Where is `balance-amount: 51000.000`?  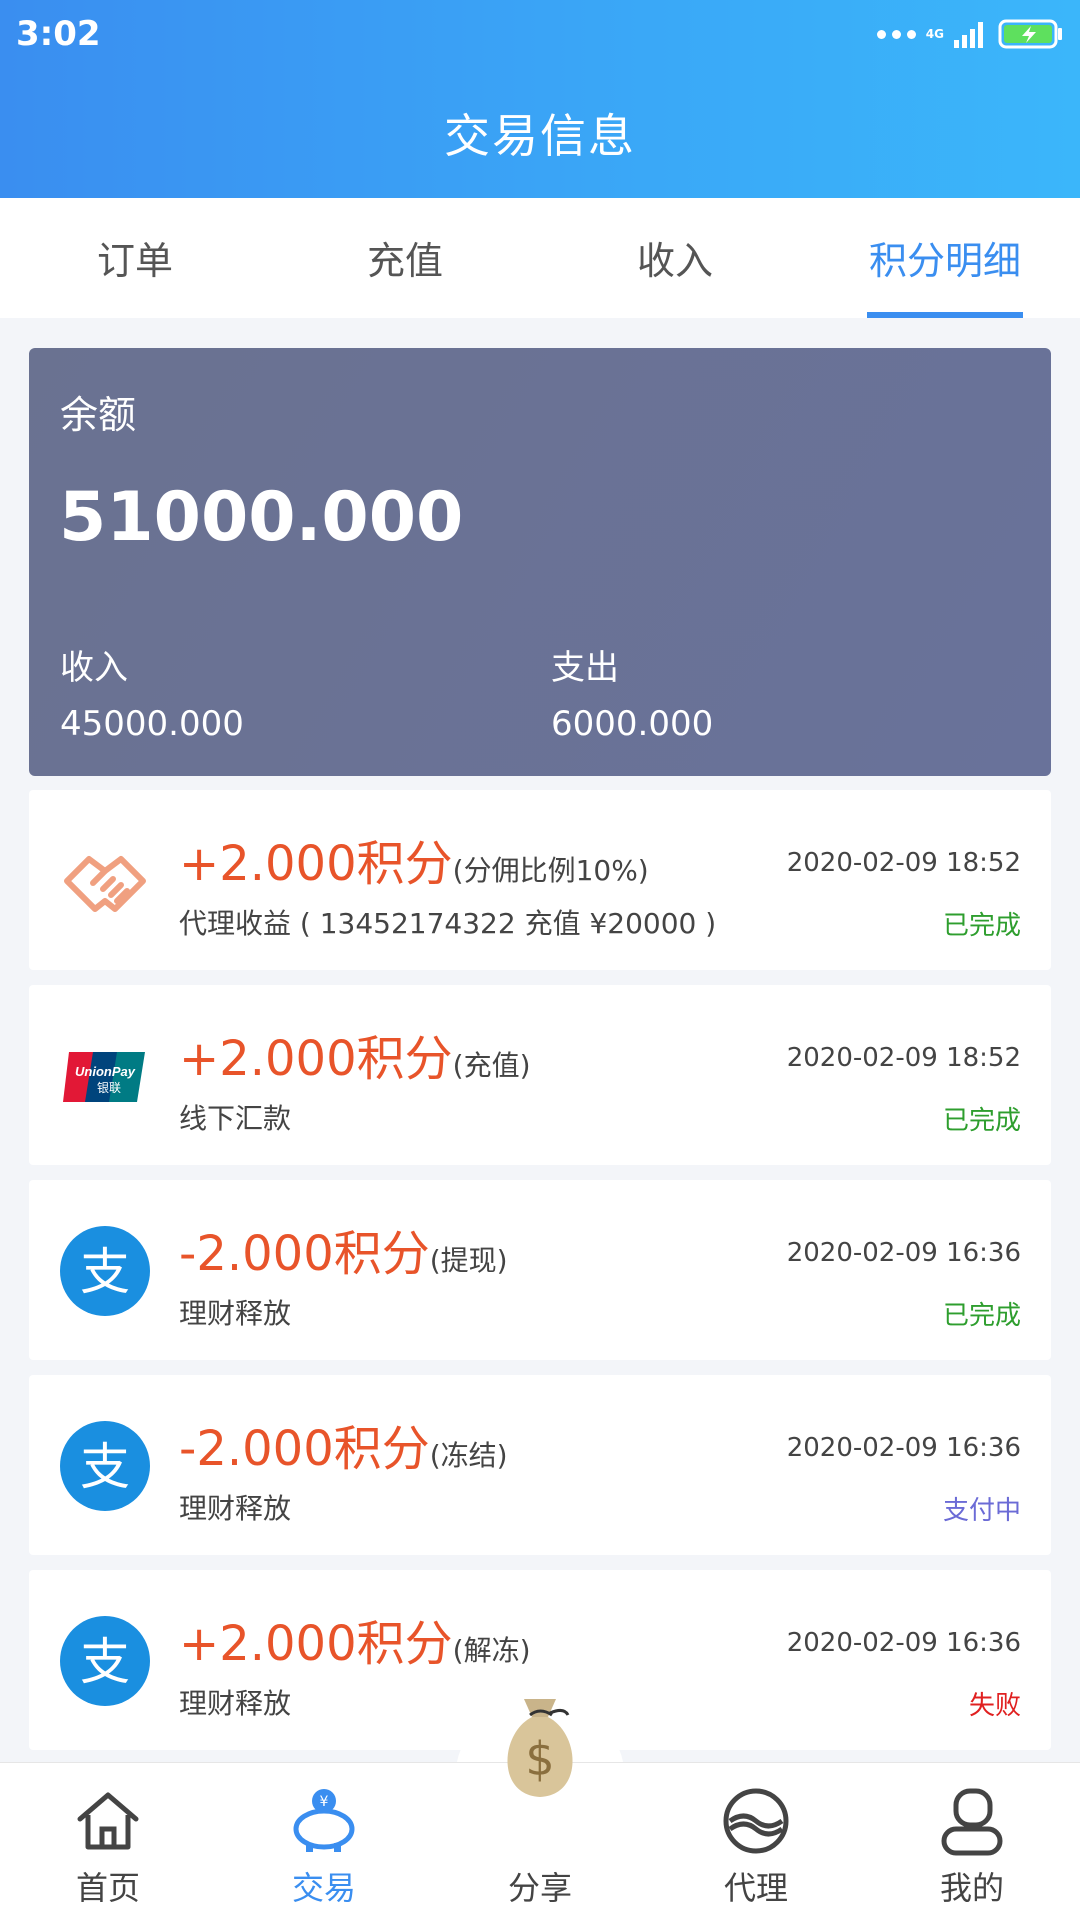
balance-amount: 51000.000 is located at coordinates (261, 517).